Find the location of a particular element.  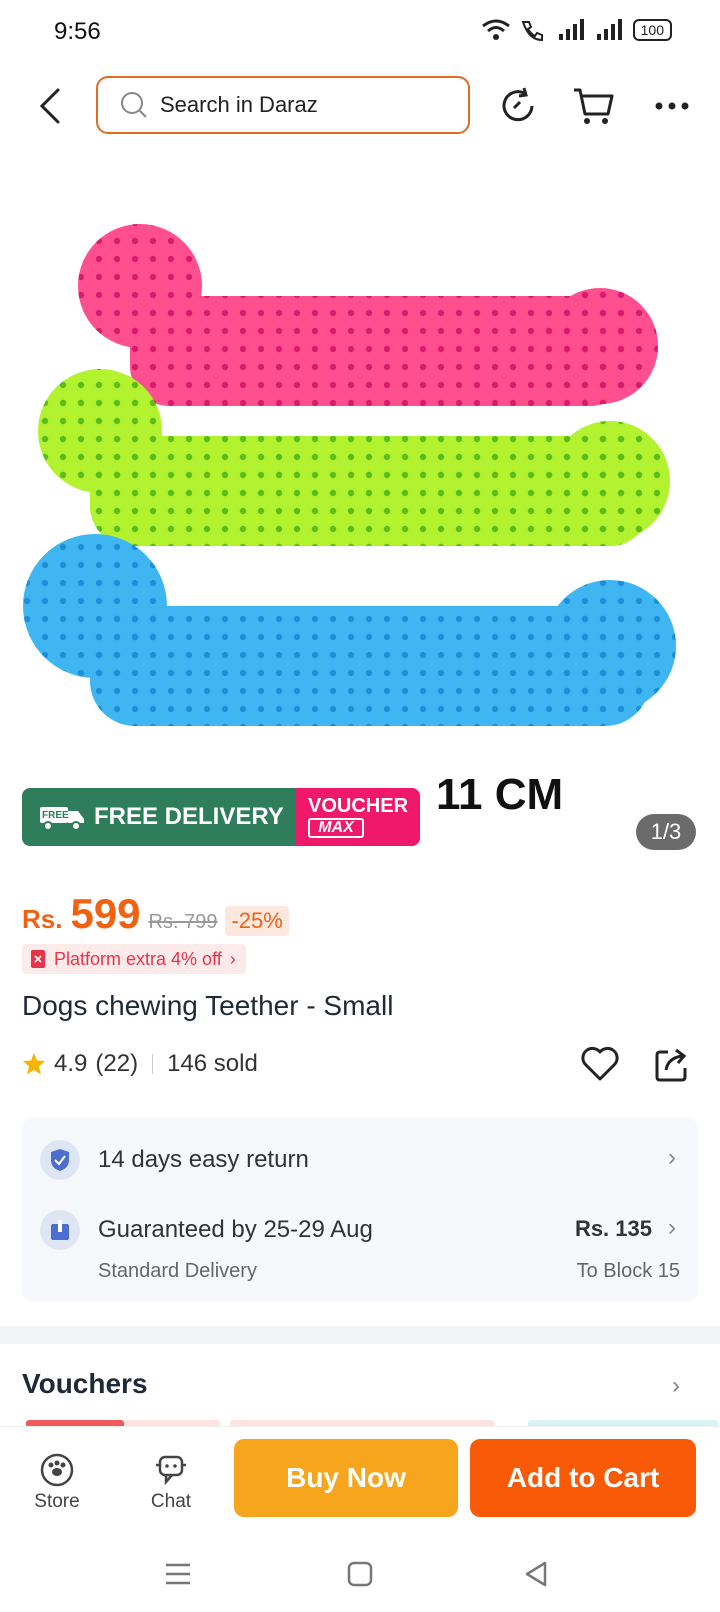

search-input: Search in Daraz is located at coordinates (283, 105).